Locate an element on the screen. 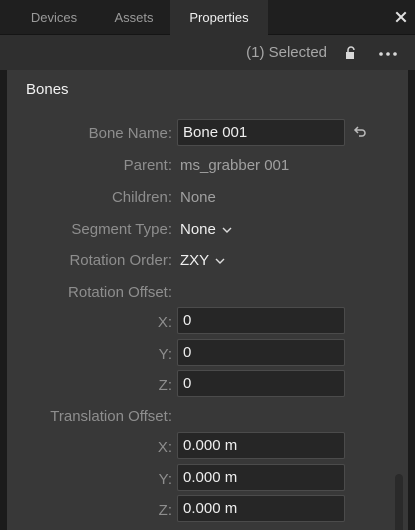 The image size is (415, 530). scrollbar-thumb is located at coordinates (399, 502).